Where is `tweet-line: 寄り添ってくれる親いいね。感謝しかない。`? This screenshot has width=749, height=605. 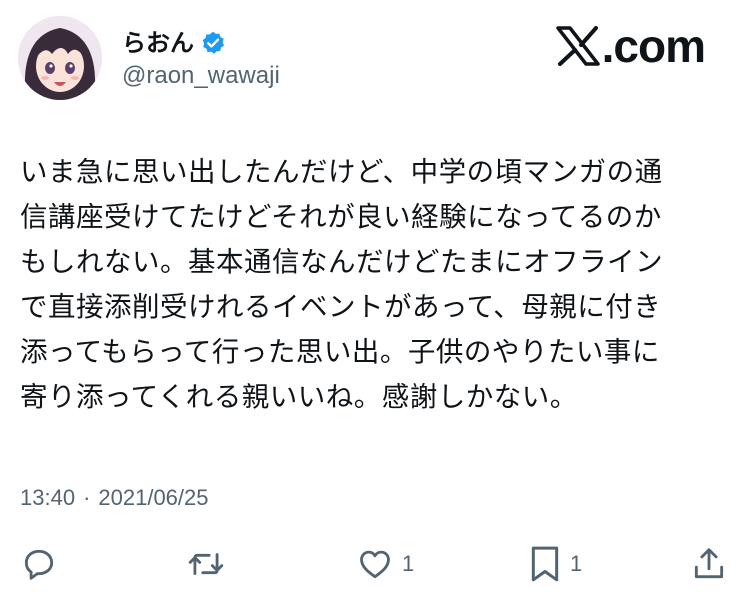 tweet-line: 寄り添ってくれる親いいね。感謝しかない。 is located at coordinates (299, 397).